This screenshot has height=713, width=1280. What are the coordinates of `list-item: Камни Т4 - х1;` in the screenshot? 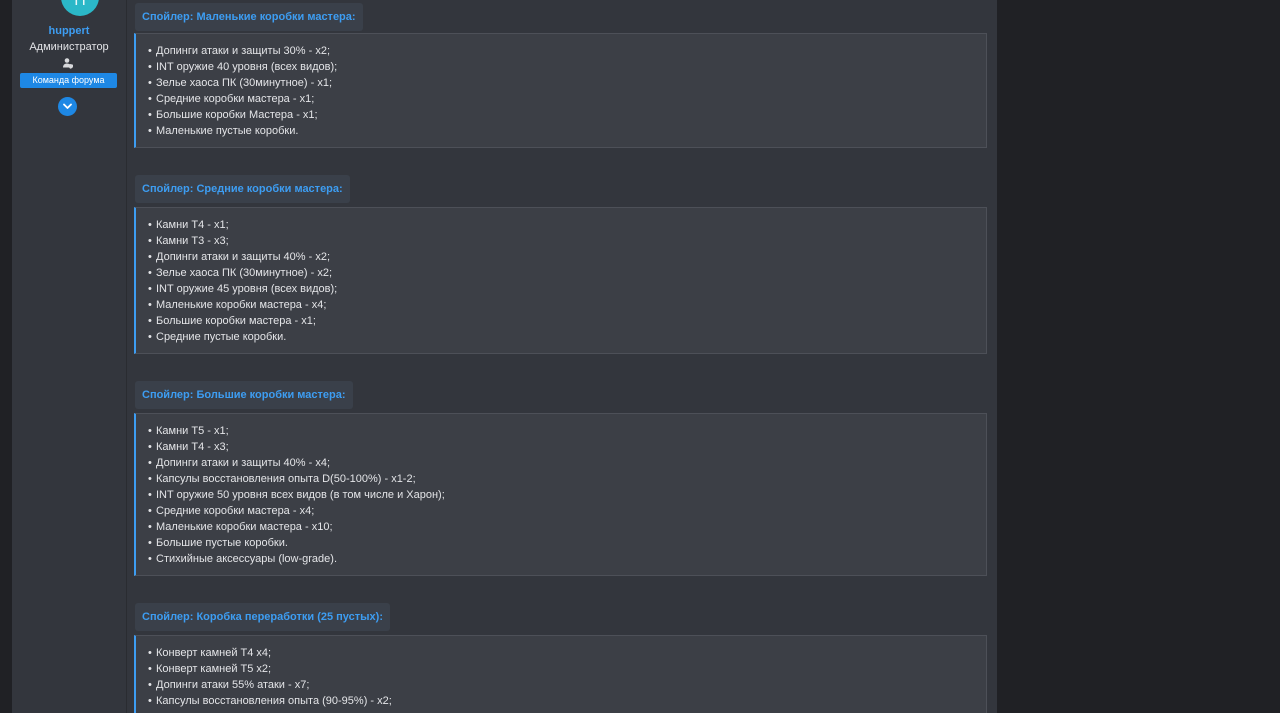 It's located at (567, 225).